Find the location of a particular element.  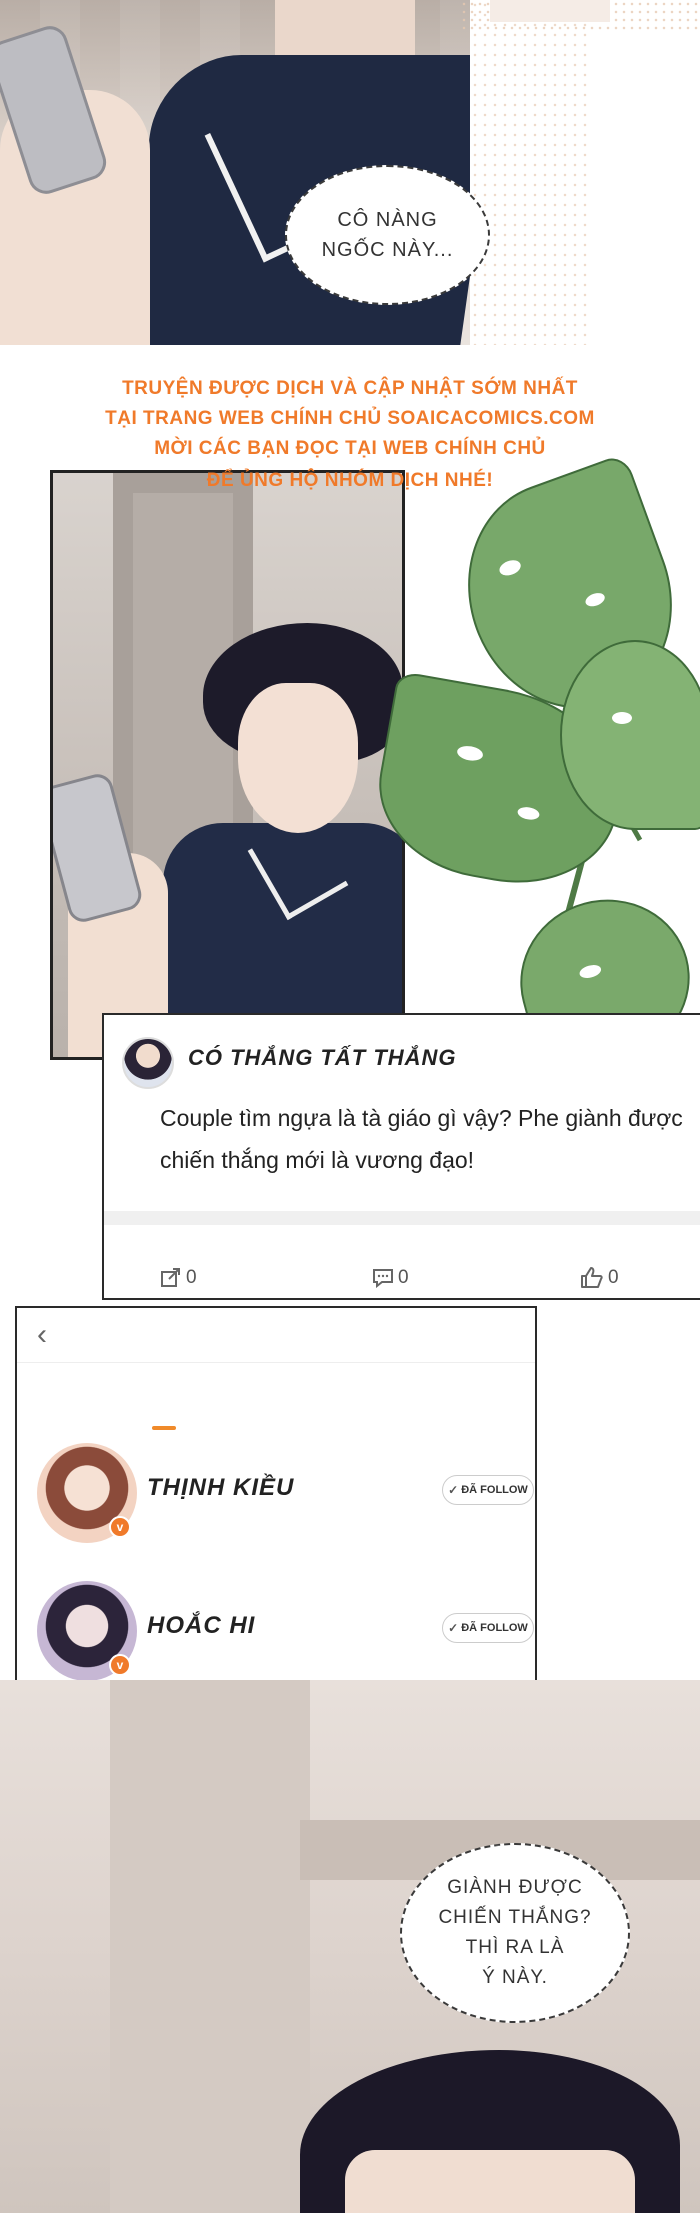

comment-button: 0 is located at coordinates (390, 1278).